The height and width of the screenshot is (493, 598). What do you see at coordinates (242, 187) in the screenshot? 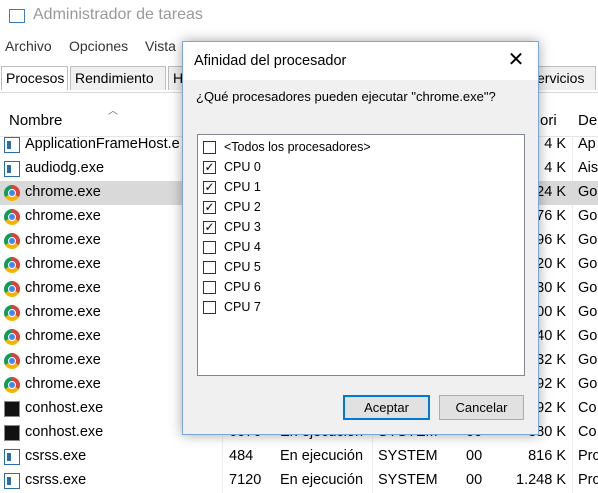
I see `checkbox-label: CPU 1` at bounding box center [242, 187].